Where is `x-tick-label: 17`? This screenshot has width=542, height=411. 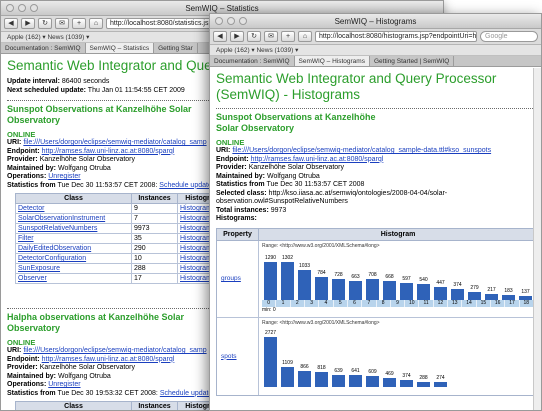
x-tick-label: 17 is located at coordinates (512, 303).